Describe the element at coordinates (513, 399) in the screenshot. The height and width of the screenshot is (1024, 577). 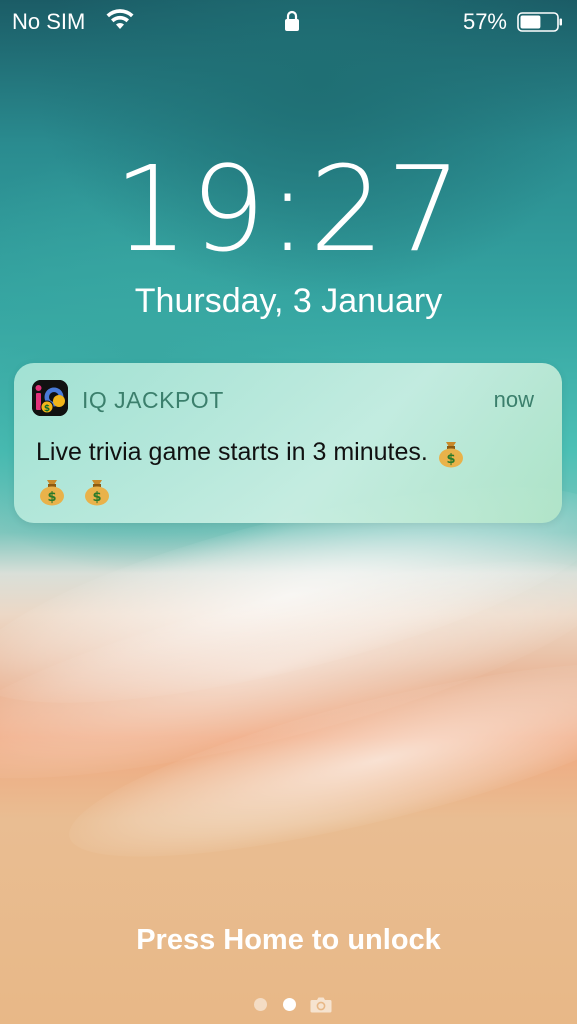
I see `notification-time: now` at that location.